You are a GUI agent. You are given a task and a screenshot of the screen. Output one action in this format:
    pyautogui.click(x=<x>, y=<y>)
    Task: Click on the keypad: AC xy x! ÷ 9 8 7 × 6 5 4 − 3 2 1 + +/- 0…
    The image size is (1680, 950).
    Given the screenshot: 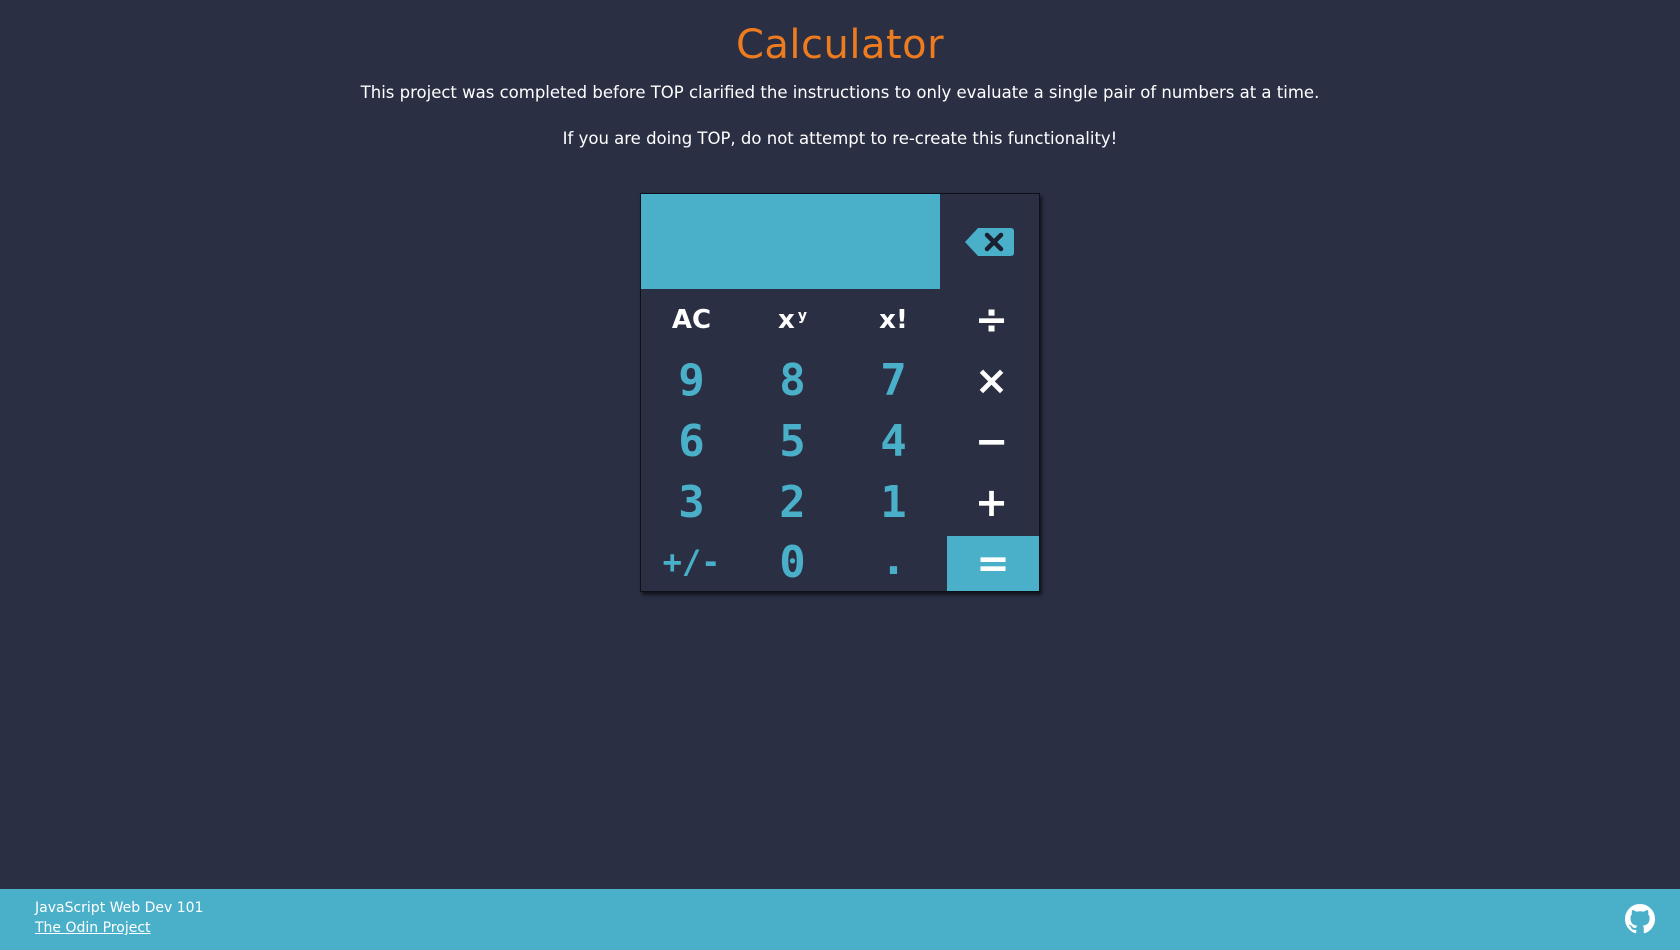 What is the action you would take?
    pyautogui.click(x=840, y=440)
    